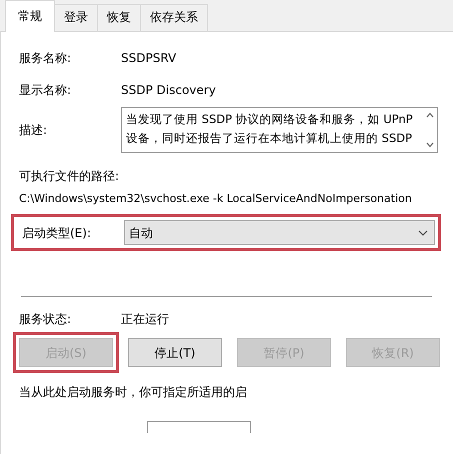 This screenshot has width=453, height=454. Describe the element at coordinates (279, 130) in the screenshot. I see `description-box: 当发现了使用 SSDP 协议的网络设备和服务，如 UPnP 设备，同时还报告了运行在本地计算机上使用的 SSDP` at that location.